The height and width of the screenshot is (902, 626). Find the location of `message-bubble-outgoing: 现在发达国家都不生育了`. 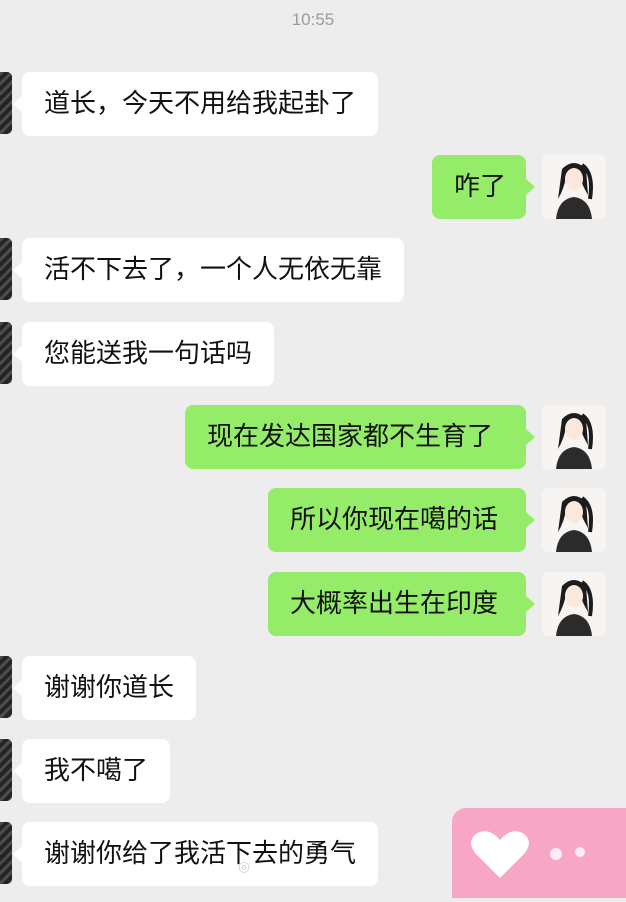

message-bubble-outgoing: 现在发达国家都不生育了 is located at coordinates (360, 437).